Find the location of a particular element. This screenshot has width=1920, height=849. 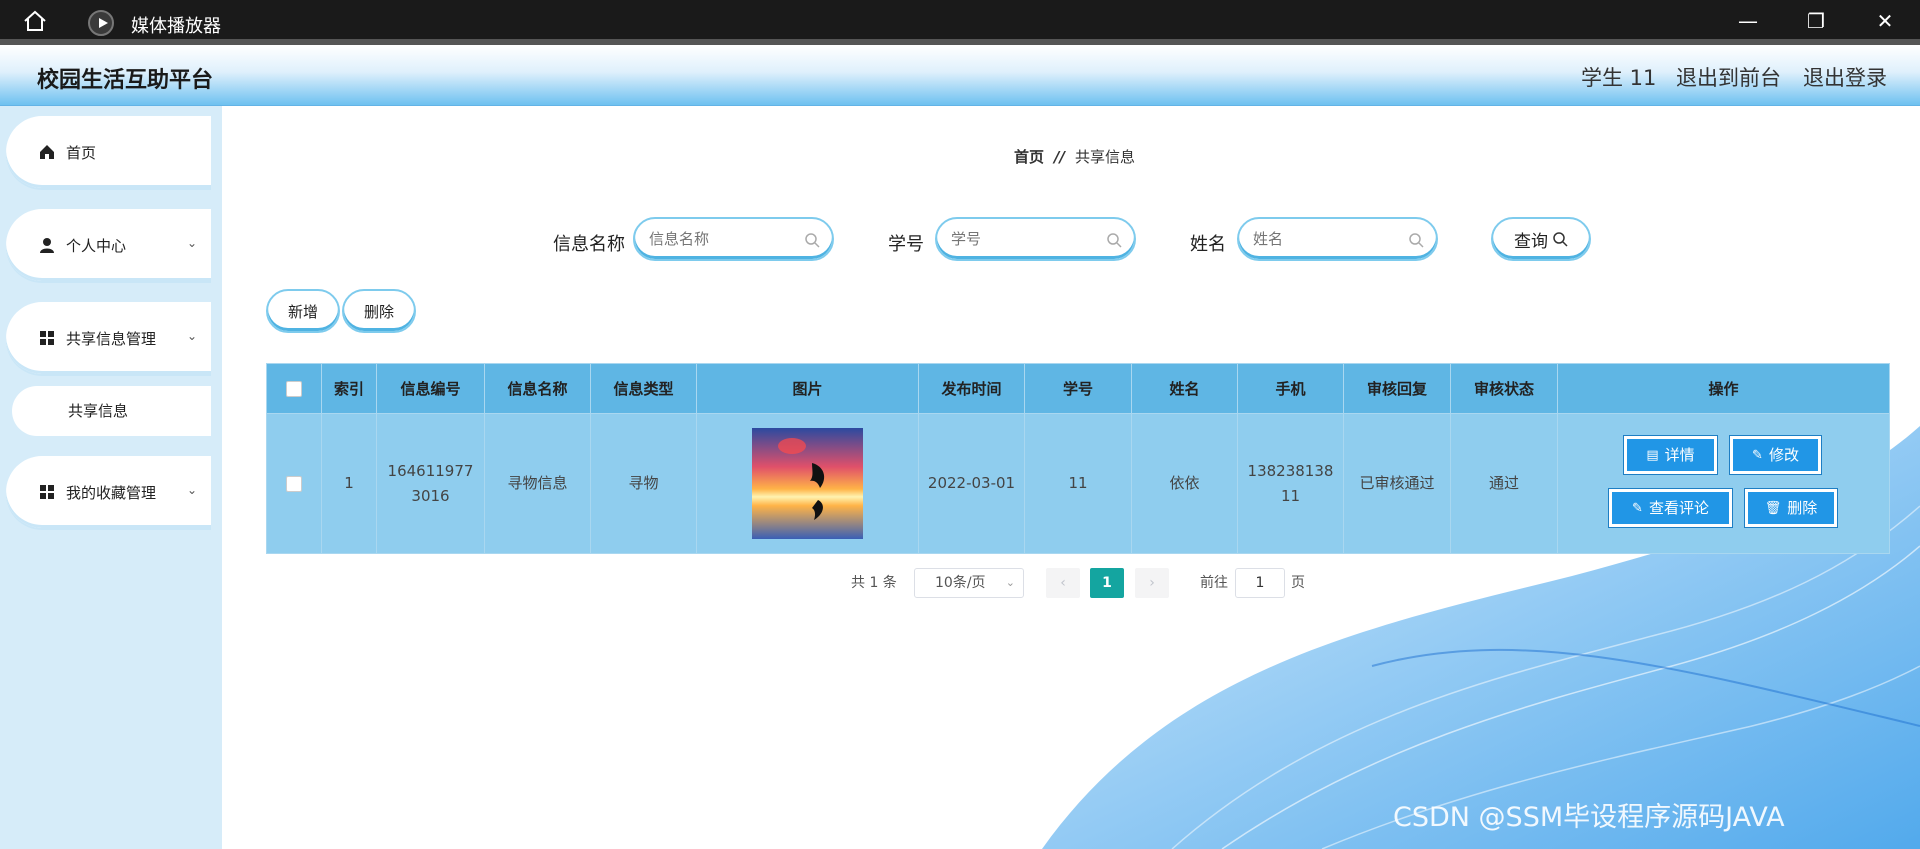

column-header: 审核状态 is located at coordinates (1504, 388).